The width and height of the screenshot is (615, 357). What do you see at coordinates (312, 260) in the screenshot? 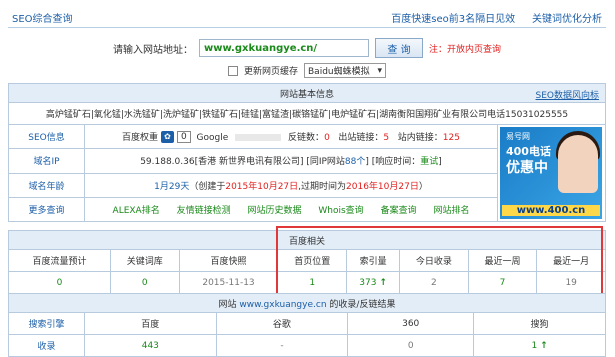
I see `col-home-position: 首页位置` at bounding box center [312, 260].